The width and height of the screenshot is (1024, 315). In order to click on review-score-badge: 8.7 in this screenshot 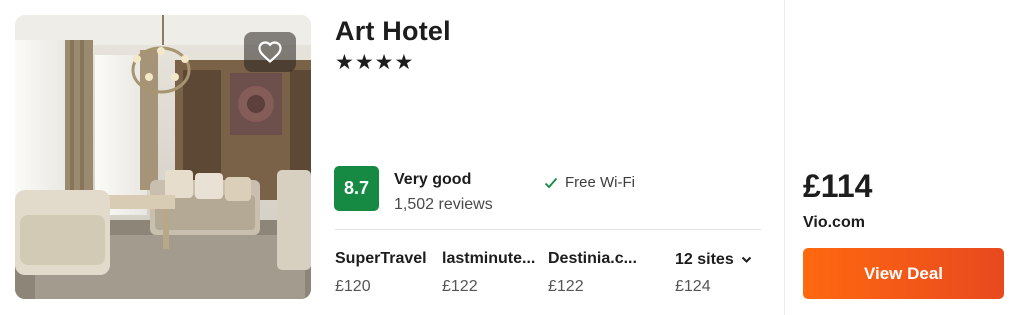, I will do `click(356, 188)`.